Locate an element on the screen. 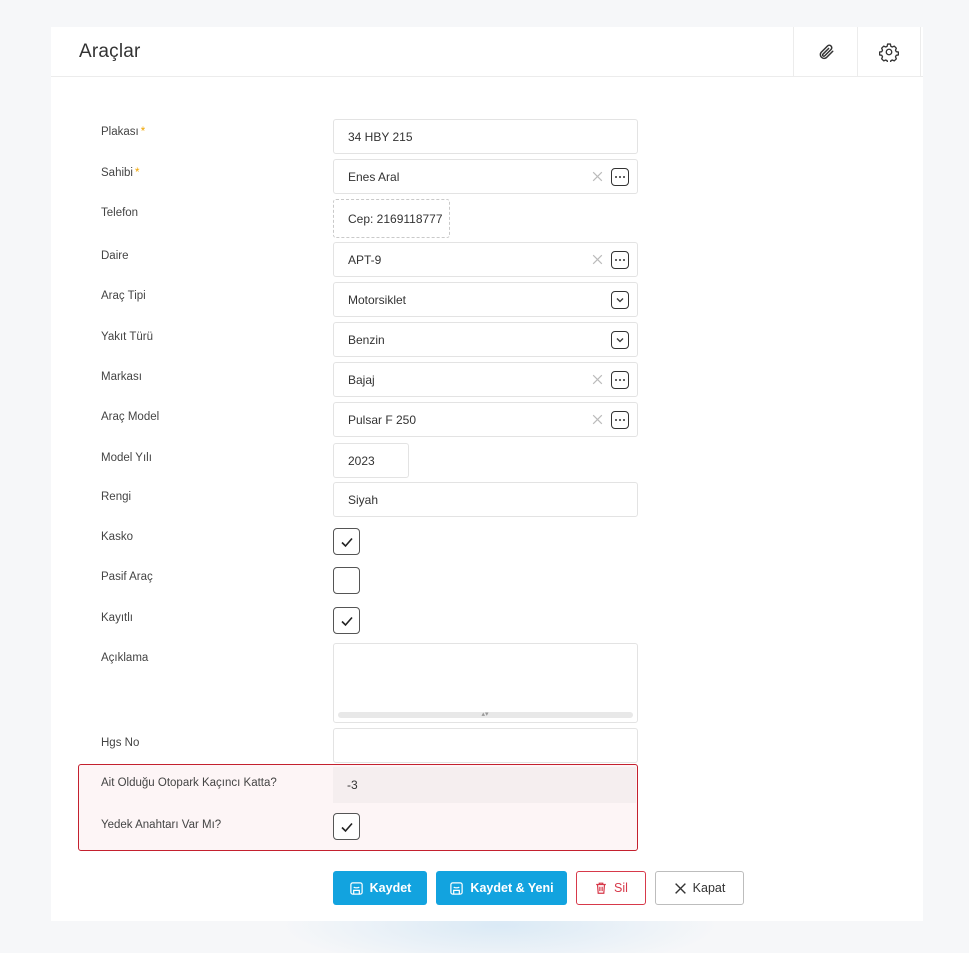 The width and height of the screenshot is (969, 953). yedek-anahtar-checkbox is located at coordinates (346, 826).